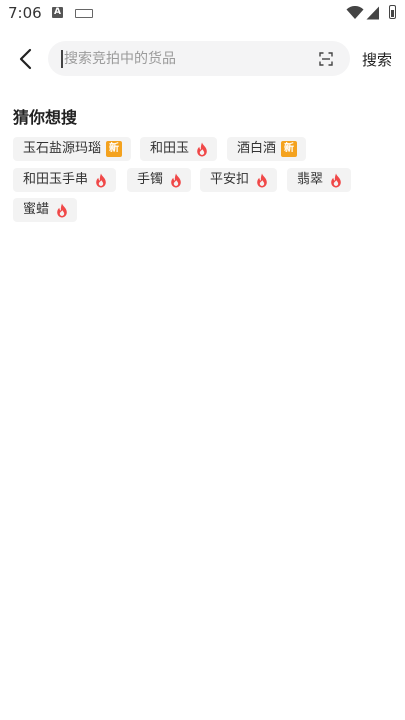 This screenshot has width=405, height=720. What do you see at coordinates (372, 13) in the screenshot?
I see `cell-signal-icon` at bounding box center [372, 13].